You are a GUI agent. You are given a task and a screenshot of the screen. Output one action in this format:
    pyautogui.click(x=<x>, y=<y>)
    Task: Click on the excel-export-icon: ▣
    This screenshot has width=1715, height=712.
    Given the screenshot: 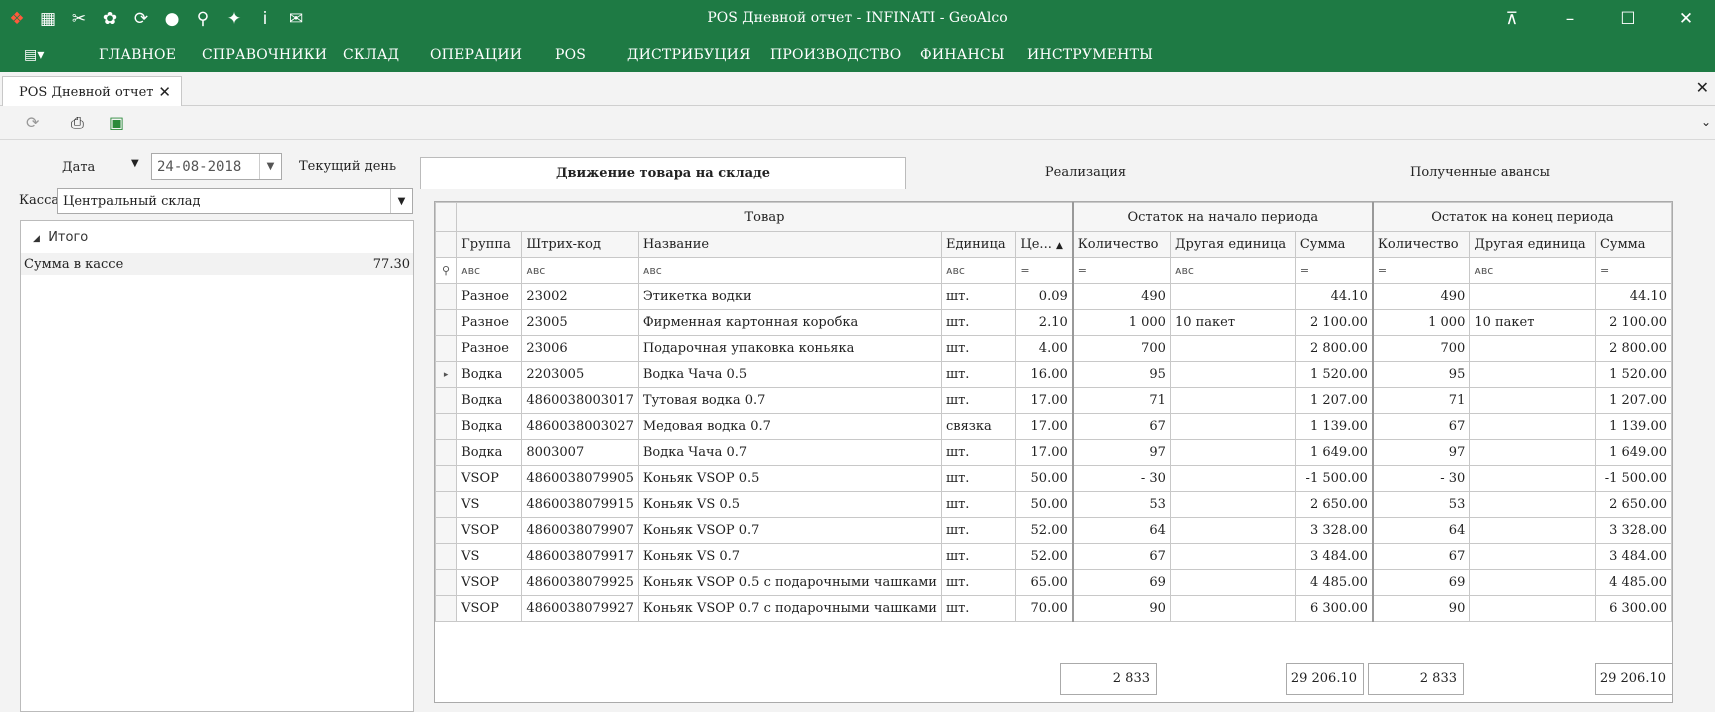 What is the action you would take?
    pyautogui.click(x=116, y=122)
    